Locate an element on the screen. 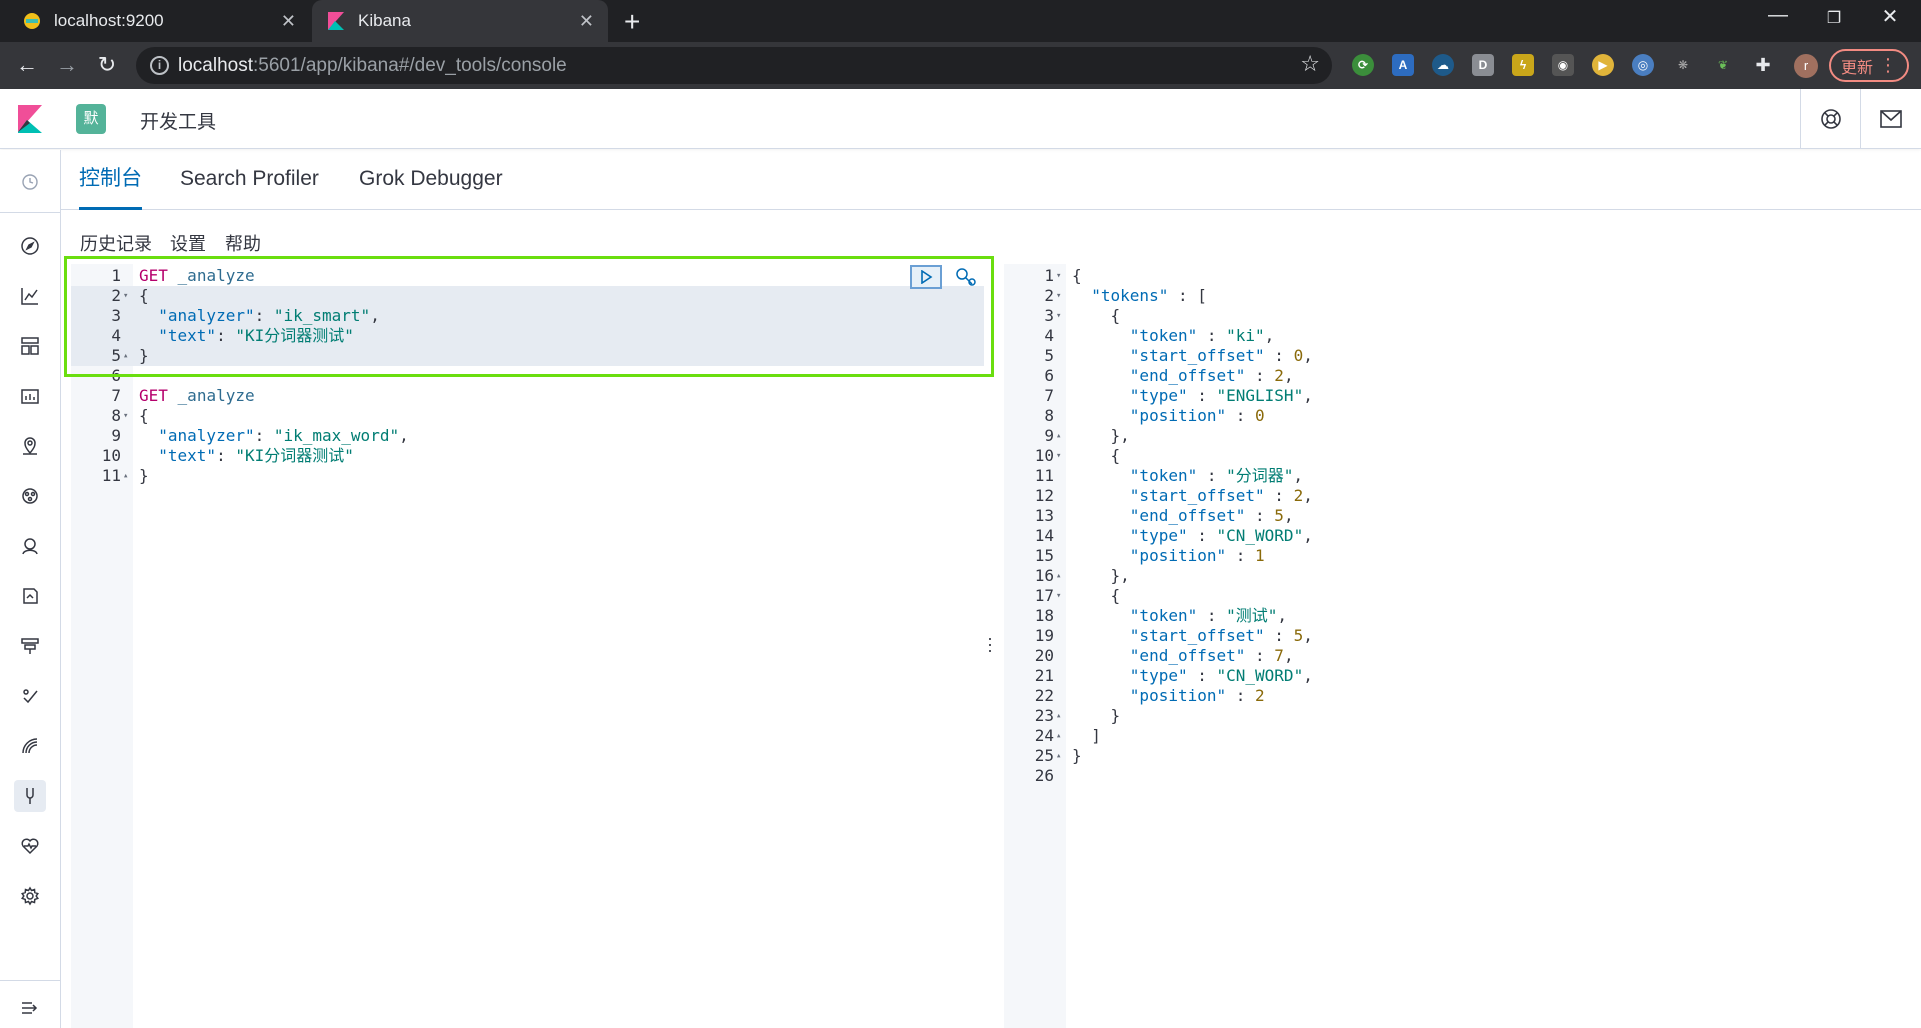 This screenshot has width=1921, height=1028. maps-icon is located at coordinates (30, 446).